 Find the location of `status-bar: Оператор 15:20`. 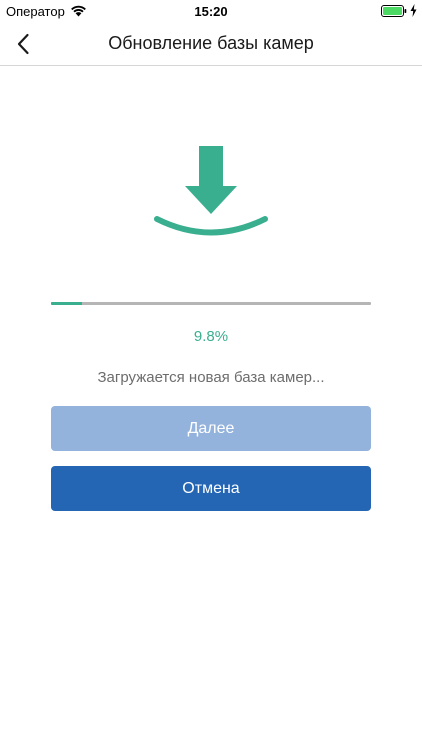

status-bar: Оператор 15:20 is located at coordinates (211, 11).